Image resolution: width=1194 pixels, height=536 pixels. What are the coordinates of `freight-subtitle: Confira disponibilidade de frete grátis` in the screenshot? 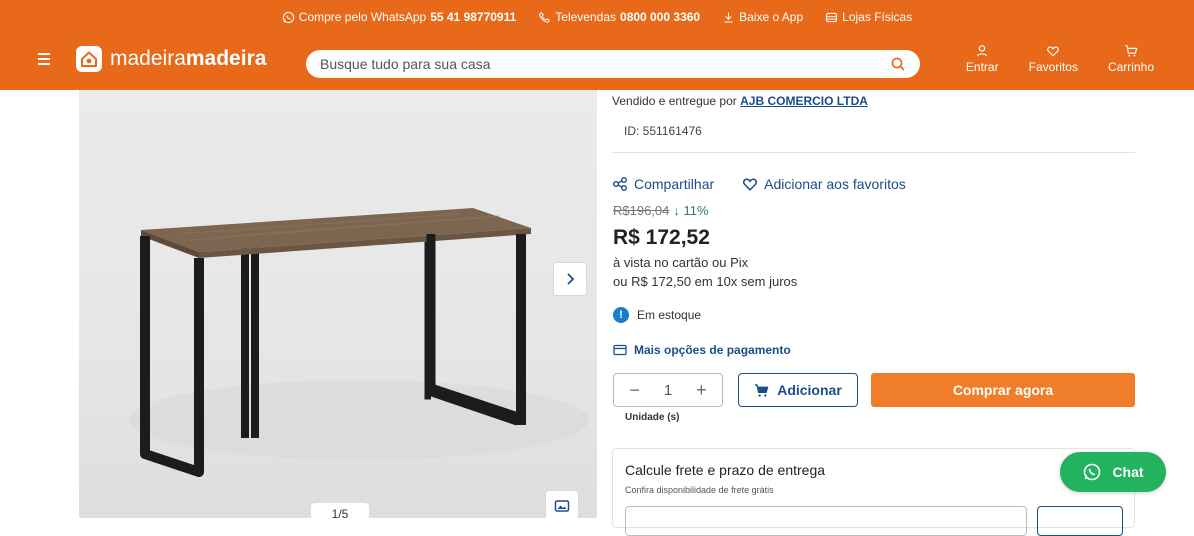 It's located at (699, 490).